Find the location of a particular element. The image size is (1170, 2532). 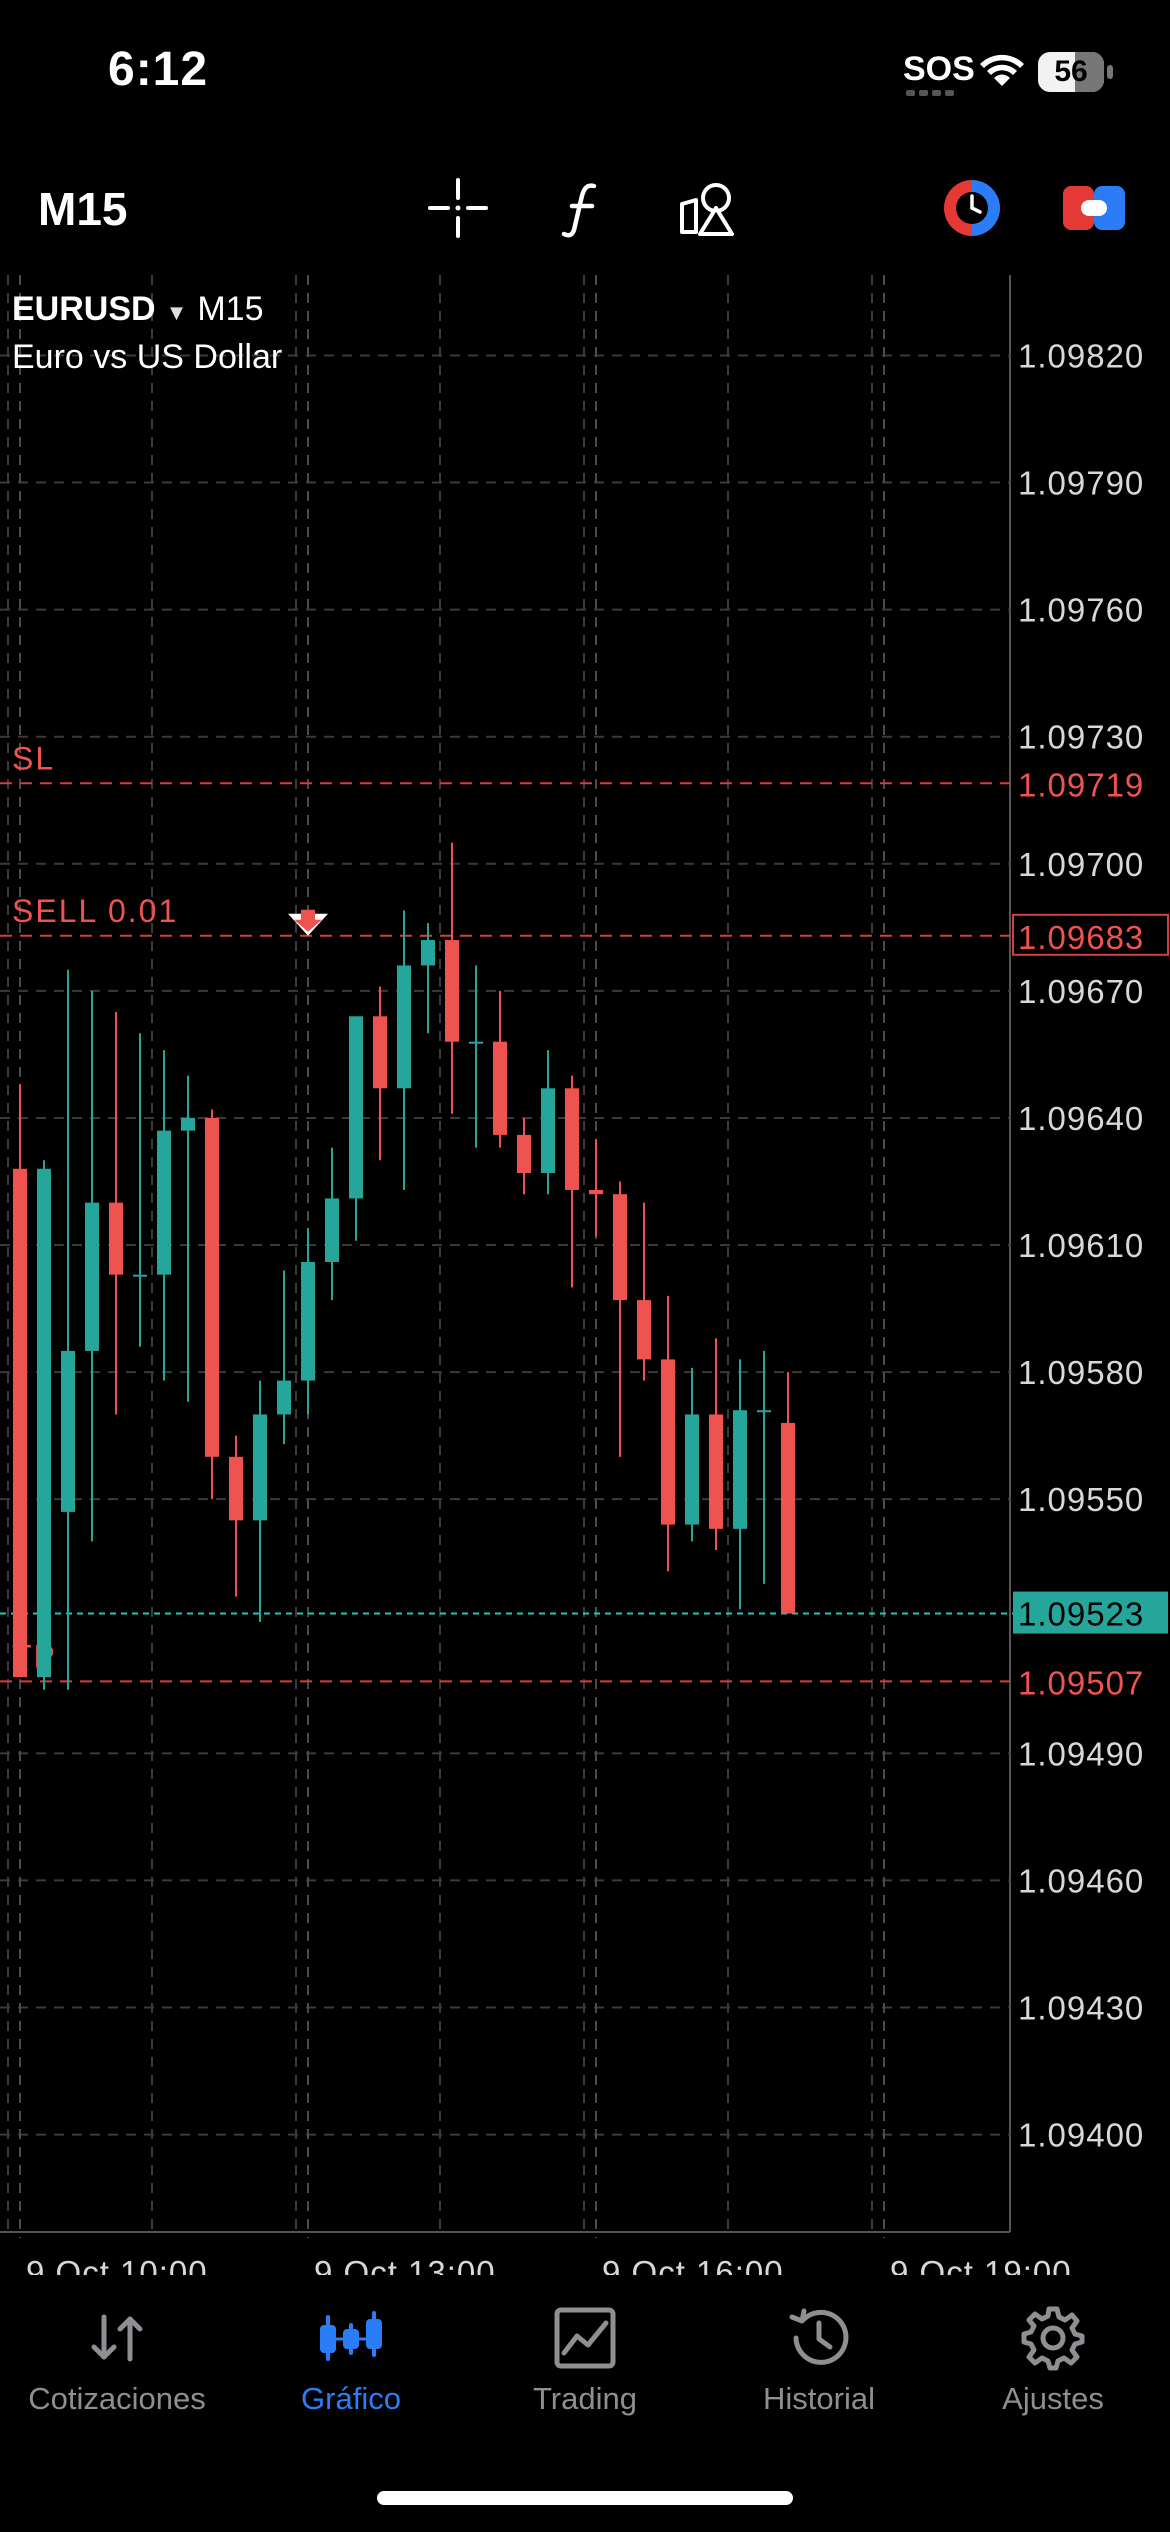

crosshair-icon is located at coordinates (458, 208).